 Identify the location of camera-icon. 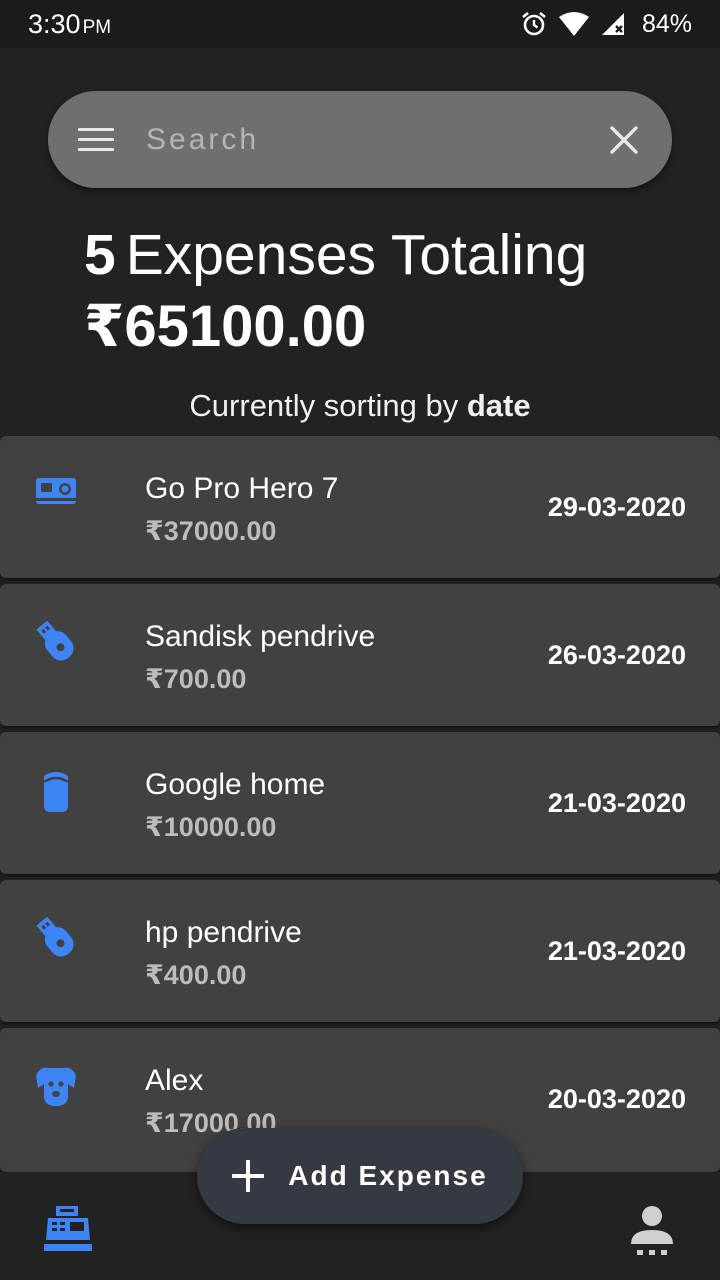
(56, 491).